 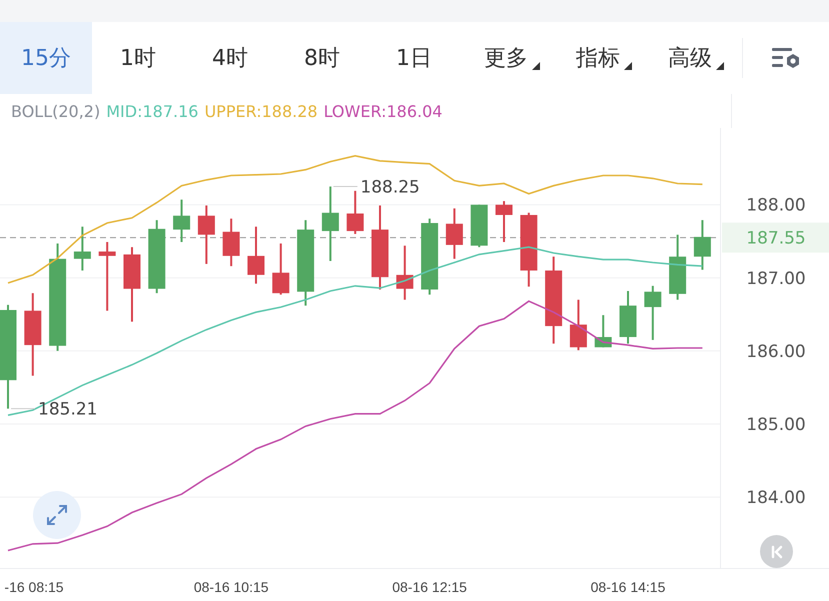 What do you see at coordinates (261, 111) in the screenshot?
I see `indicator-value: UPPER:188.28` at bounding box center [261, 111].